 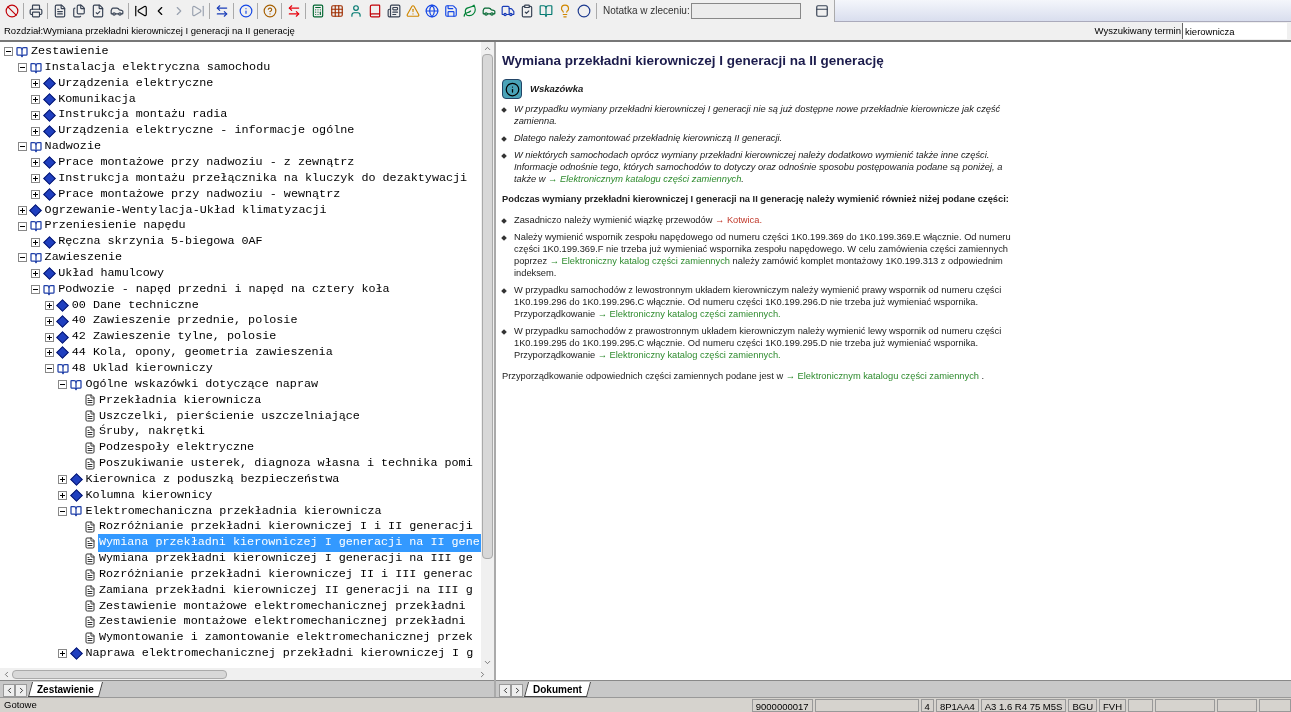 I want to click on last-icon, so click(x=197, y=10).